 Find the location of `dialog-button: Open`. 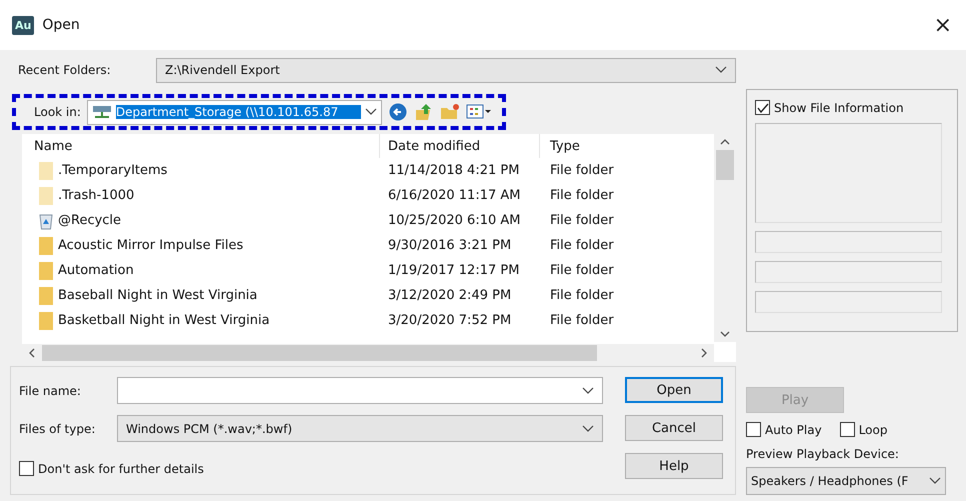

dialog-button: Open is located at coordinates (674, 390).